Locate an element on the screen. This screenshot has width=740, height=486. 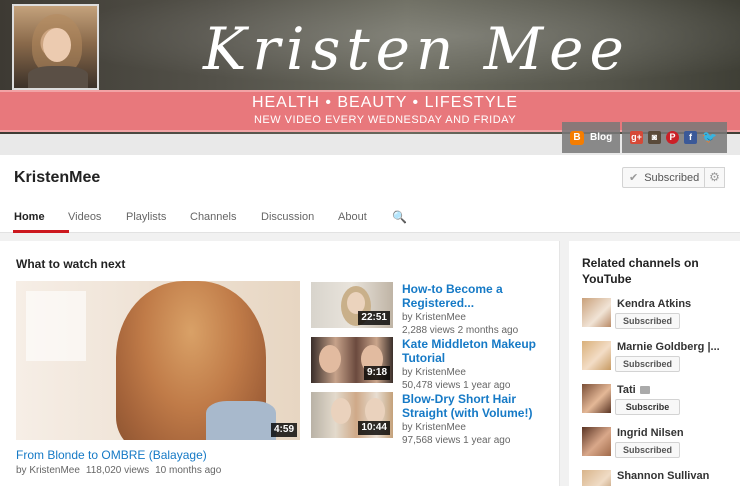
video-thumbnail: 22:51 is located at coordinates (352, 305).